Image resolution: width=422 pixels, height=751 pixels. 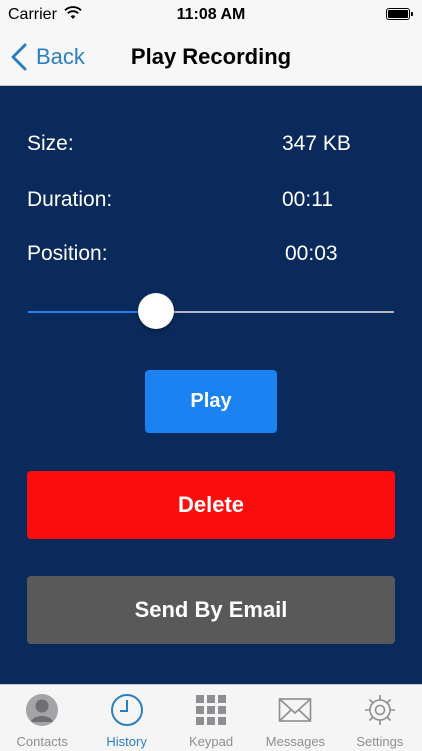 I want to click on size-value: 347 KB, so click(x=316, y=143).